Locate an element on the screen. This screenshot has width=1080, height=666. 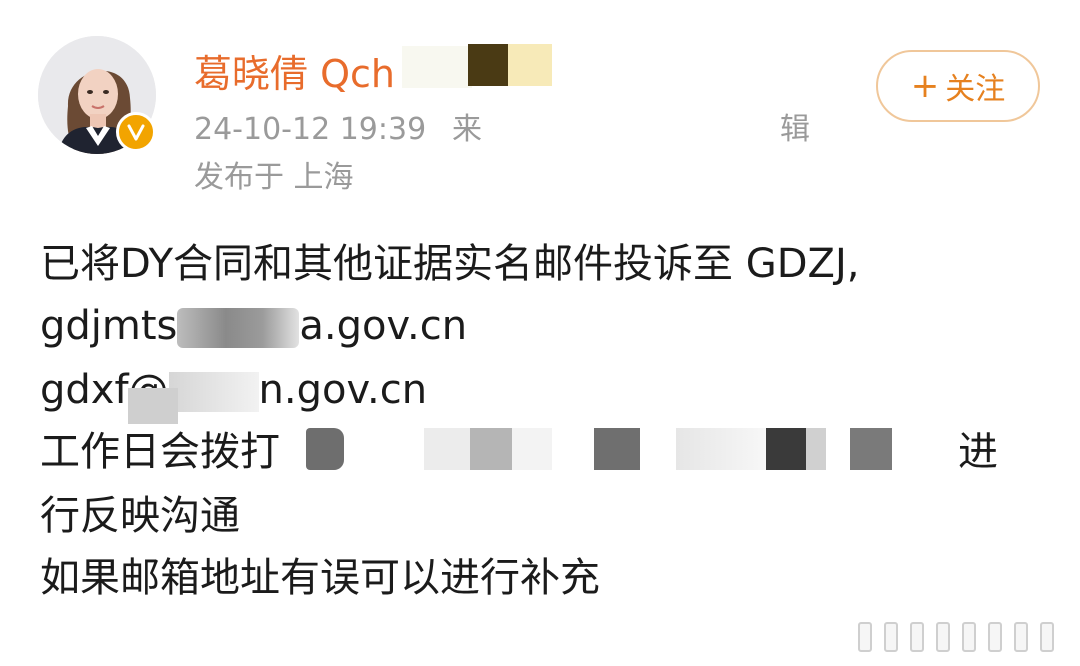
post-body-line-1: 已将DY合同和其他证据实名邮件投诉至 GDZJ, is located at coordinates (450, 264).